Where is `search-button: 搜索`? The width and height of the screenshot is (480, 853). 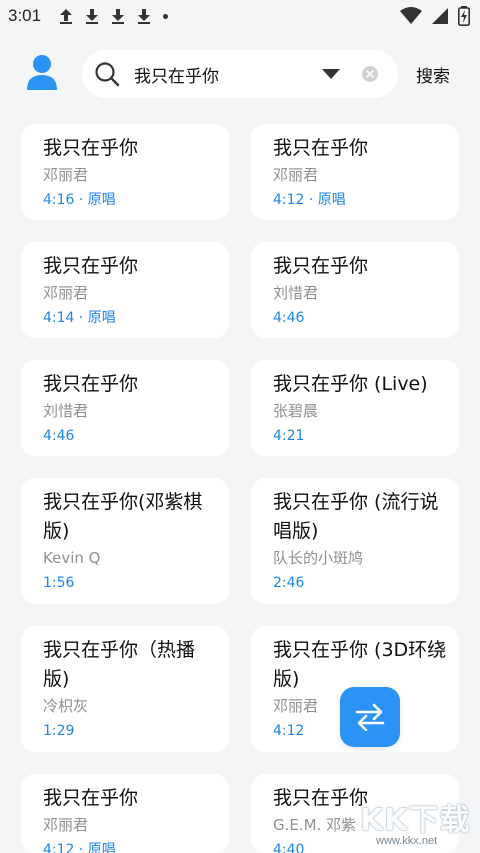 search-button: 搜索 is located at coordinates (433, 74).